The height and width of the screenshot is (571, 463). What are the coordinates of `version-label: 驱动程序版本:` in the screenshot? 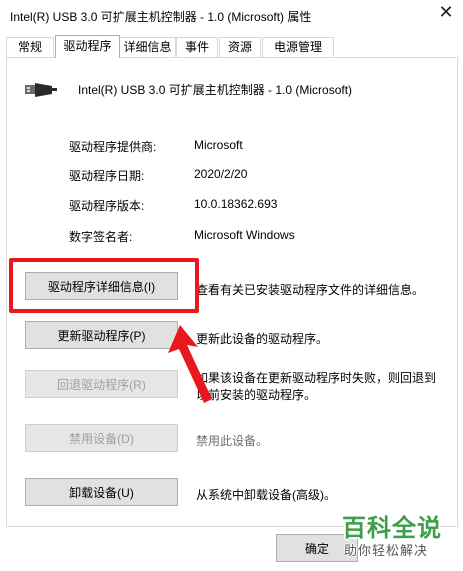 It's located at (107, 206).